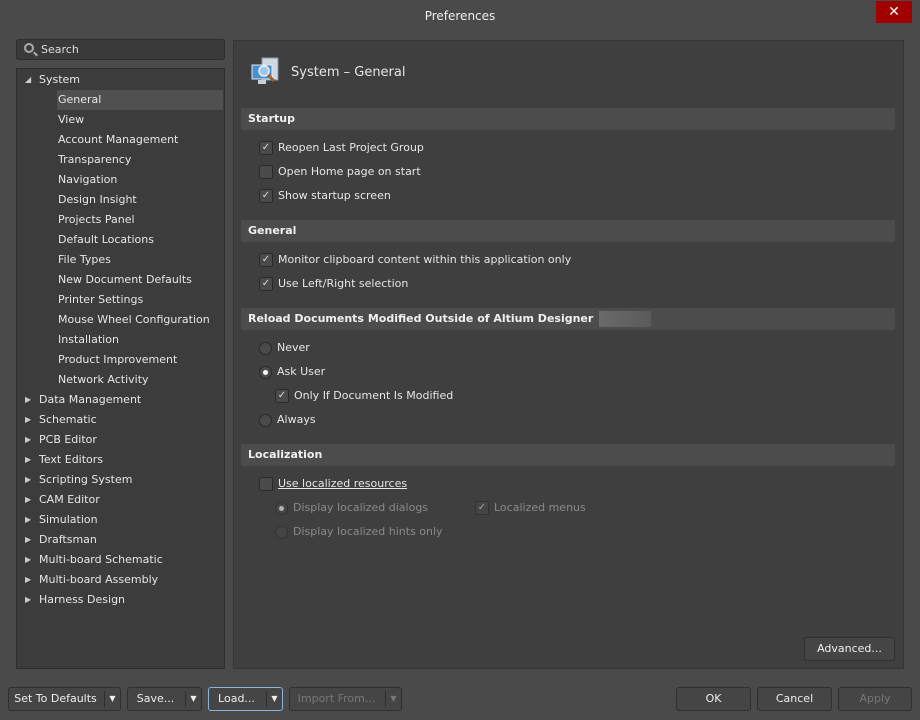 Image resolution: width=920 pixels, height=720 pixels. I want to click on label: Ask User, so click(301, 371).